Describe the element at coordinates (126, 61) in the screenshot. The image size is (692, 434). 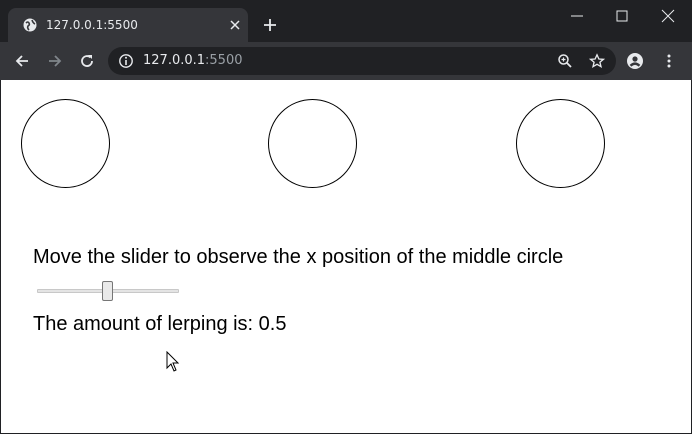
I see `info-icon` at that location.